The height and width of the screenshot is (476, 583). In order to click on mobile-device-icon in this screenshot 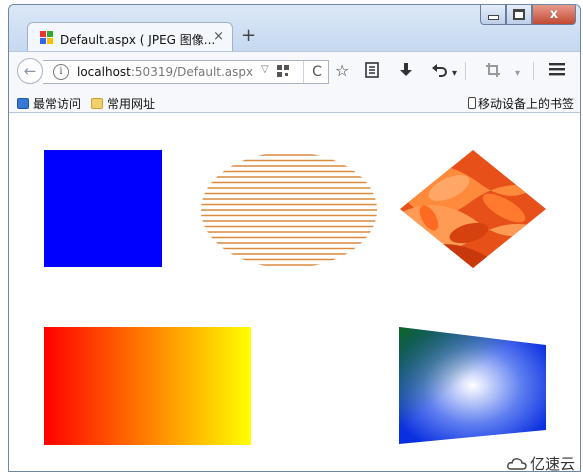, I will do `click(471, 103)`.